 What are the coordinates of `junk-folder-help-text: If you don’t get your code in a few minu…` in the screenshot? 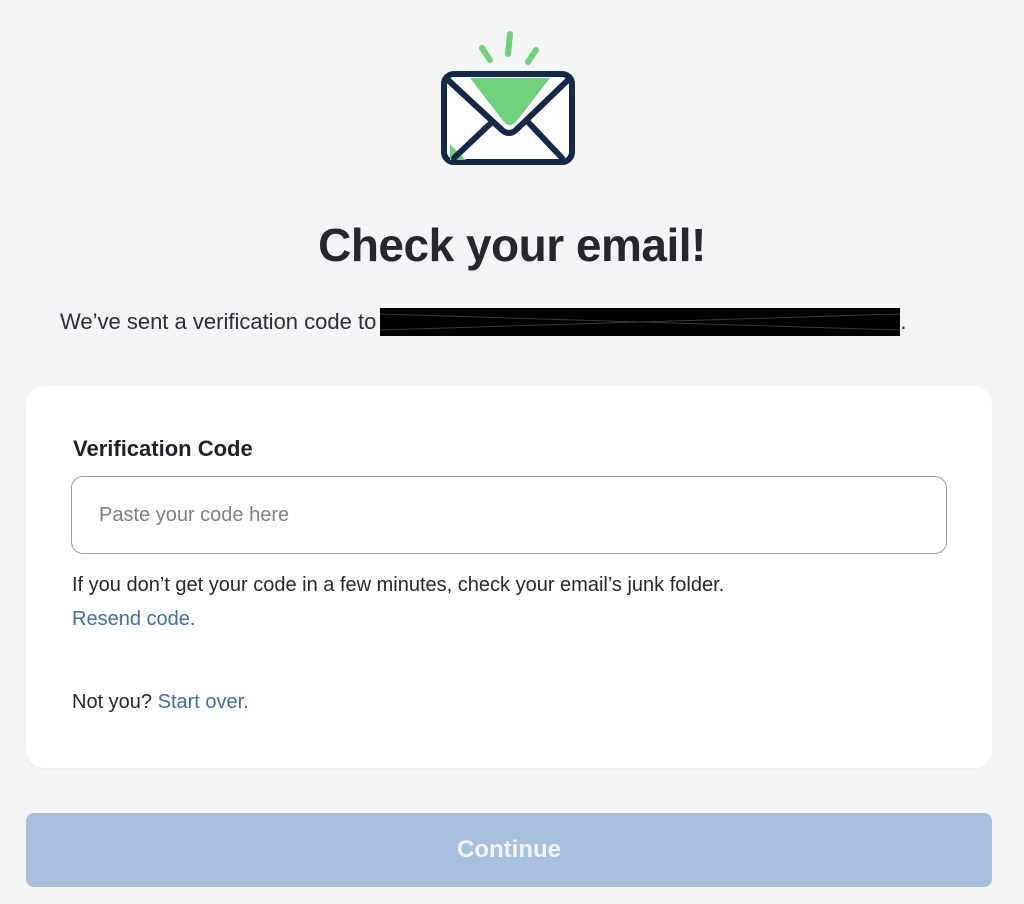 It's located at (398, 585).